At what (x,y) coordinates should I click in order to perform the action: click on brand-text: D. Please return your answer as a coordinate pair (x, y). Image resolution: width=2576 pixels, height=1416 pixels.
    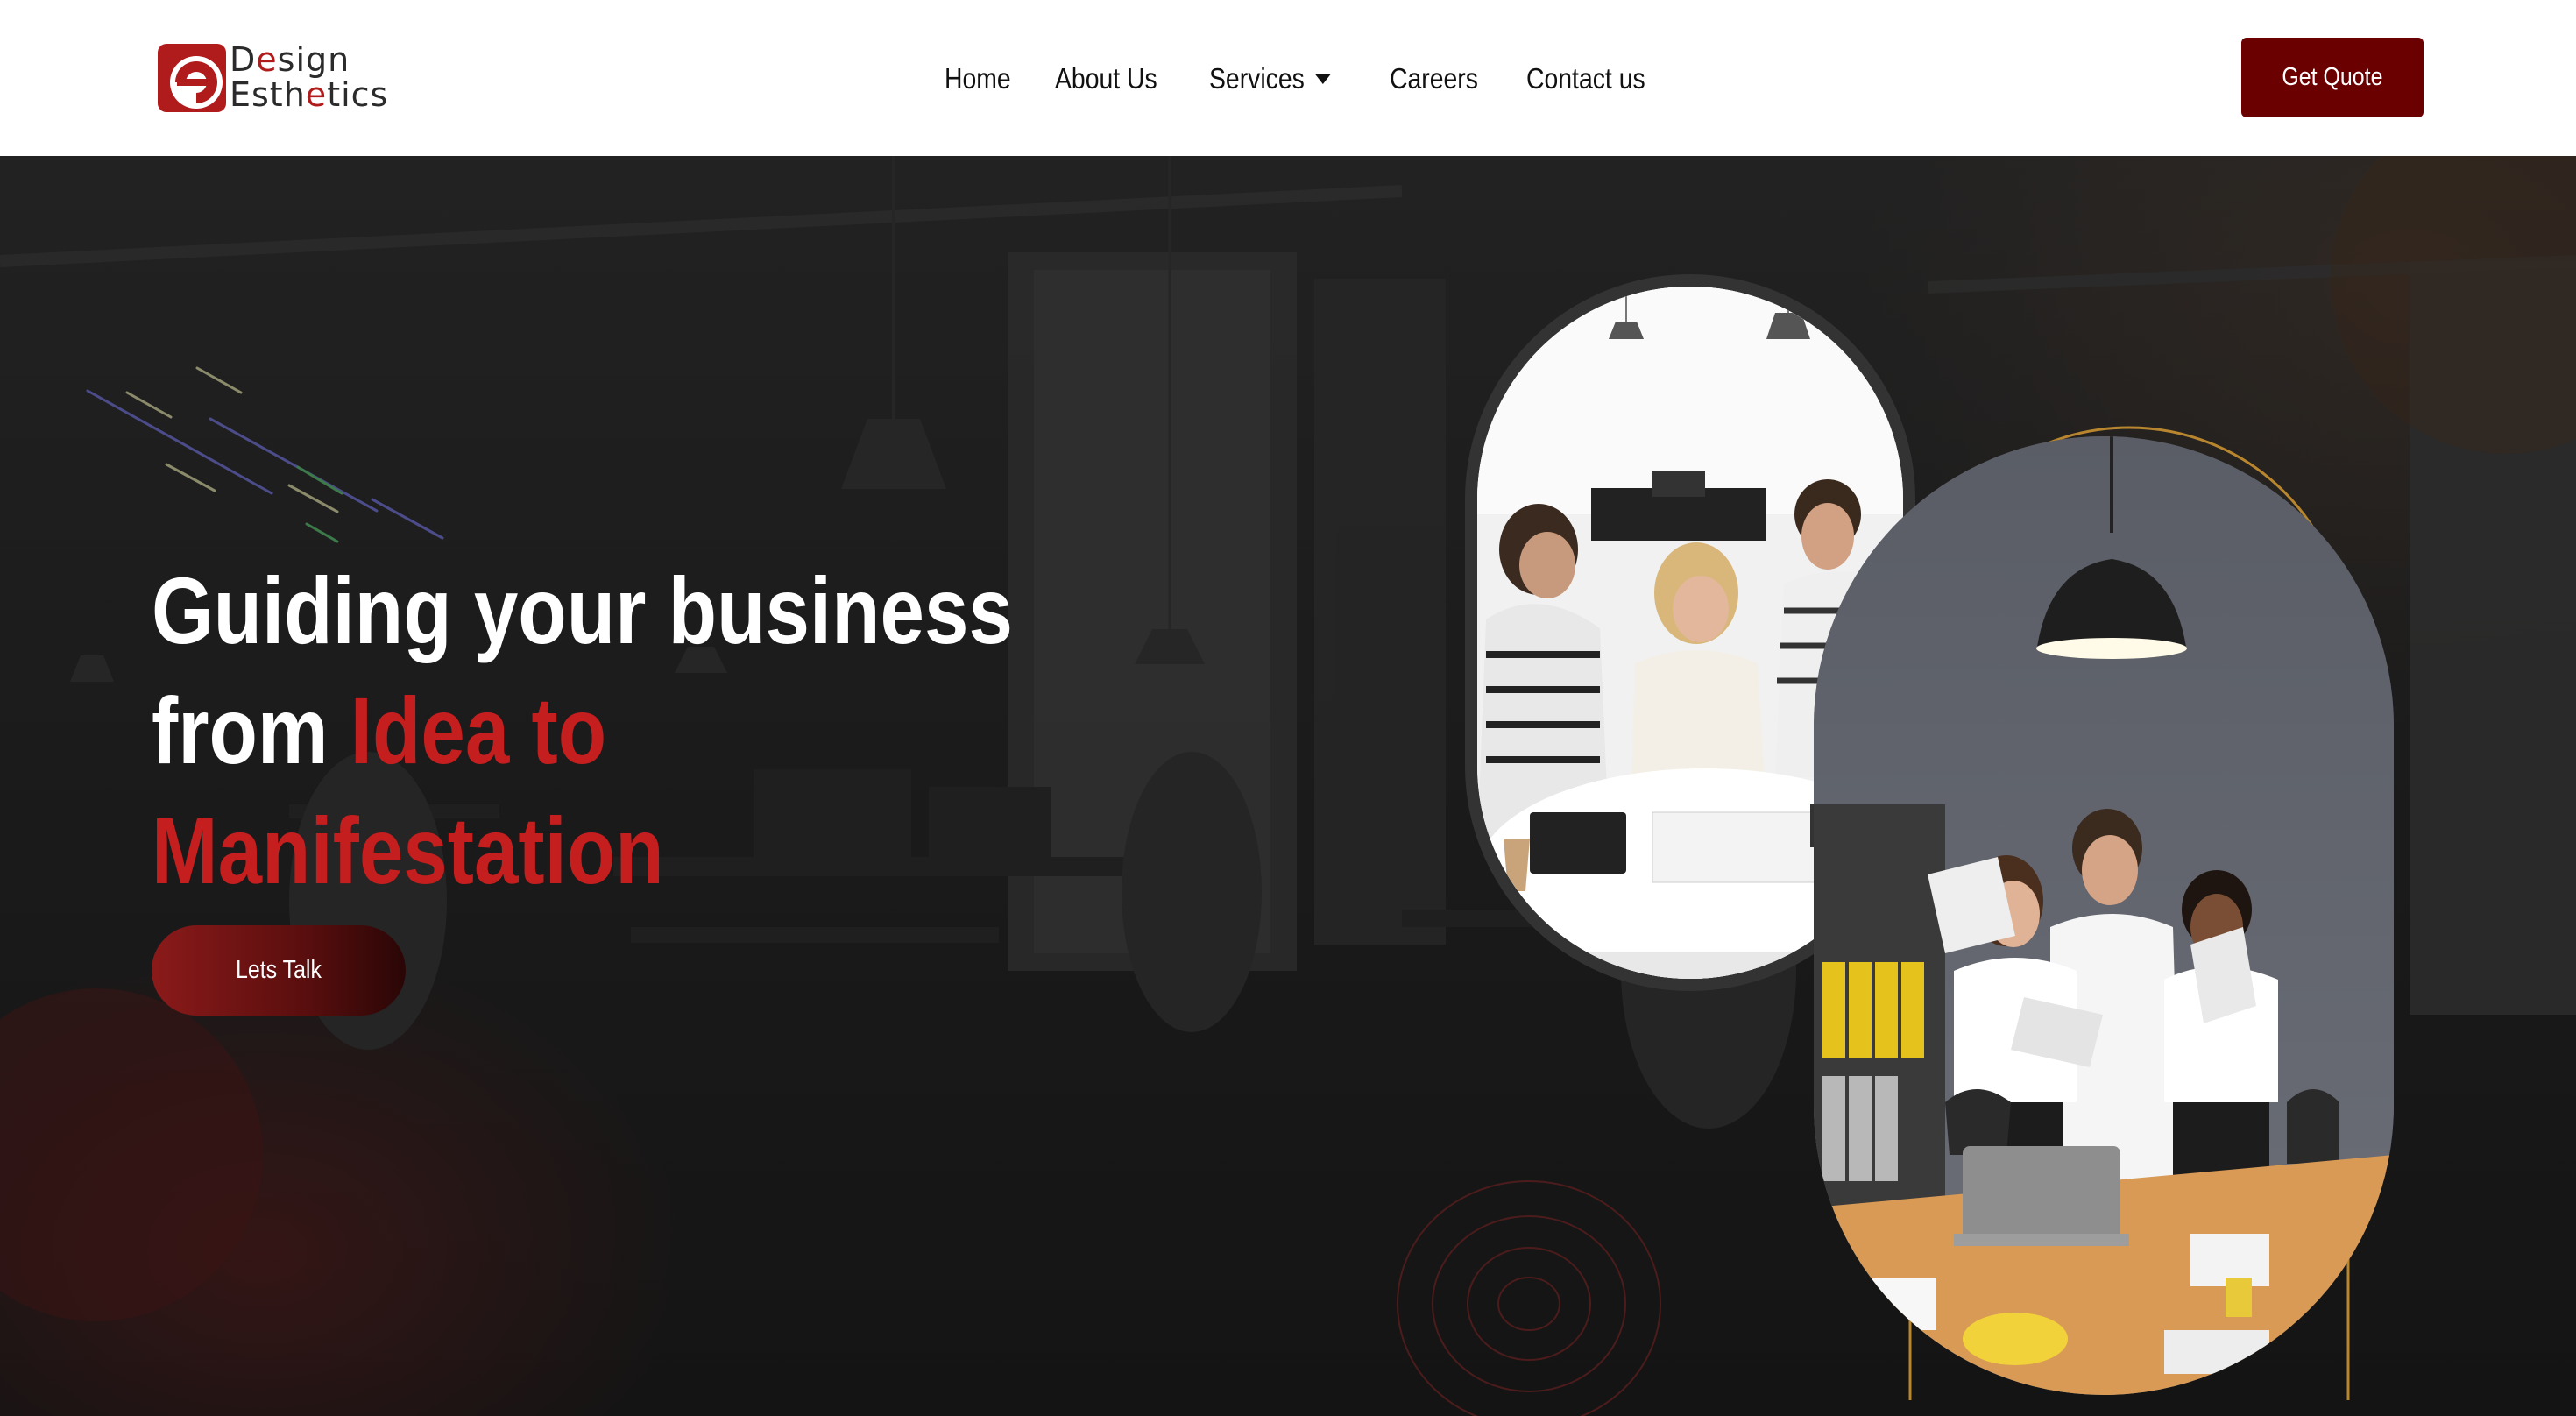
    Looking at the image, I should click on (243, 59).